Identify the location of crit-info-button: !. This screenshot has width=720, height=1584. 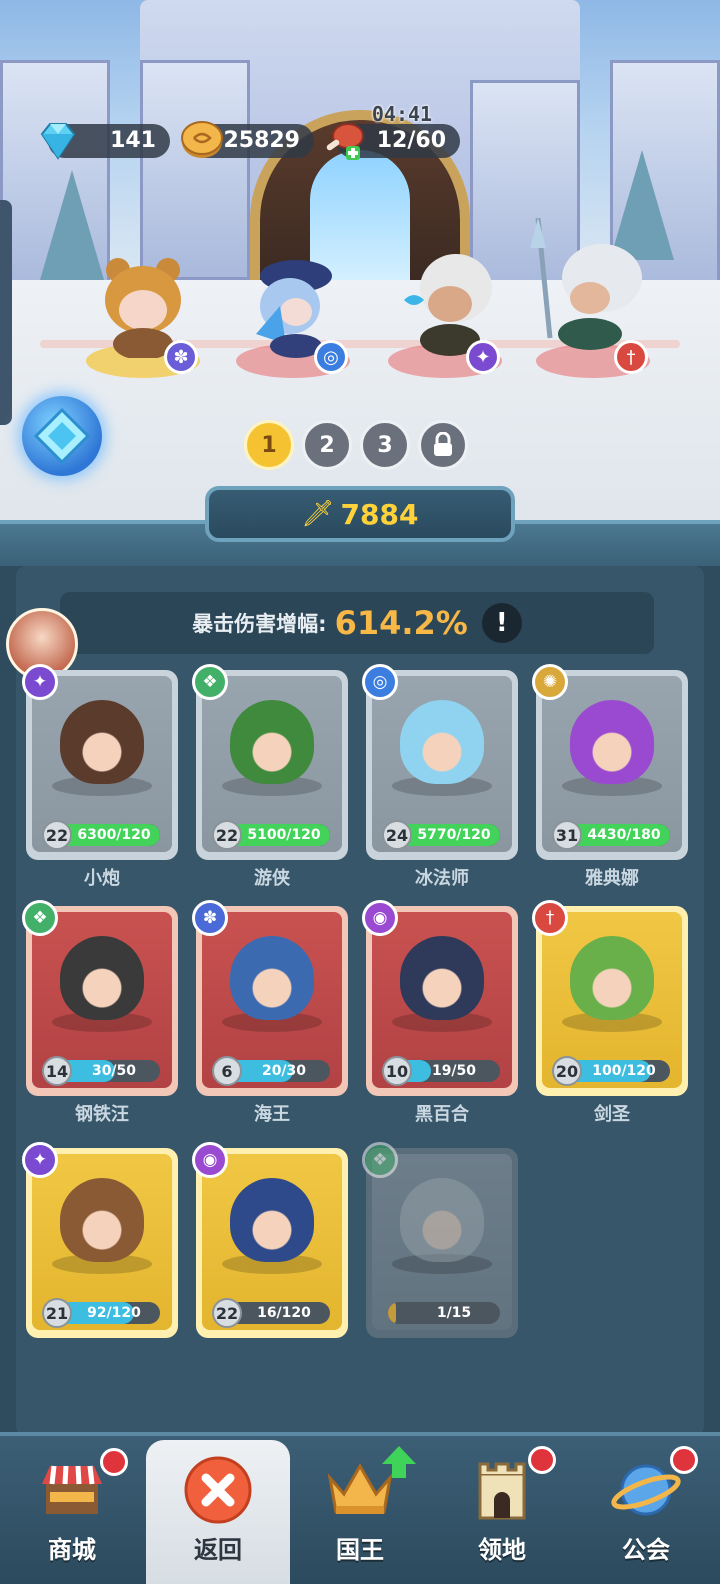
(501, 623).